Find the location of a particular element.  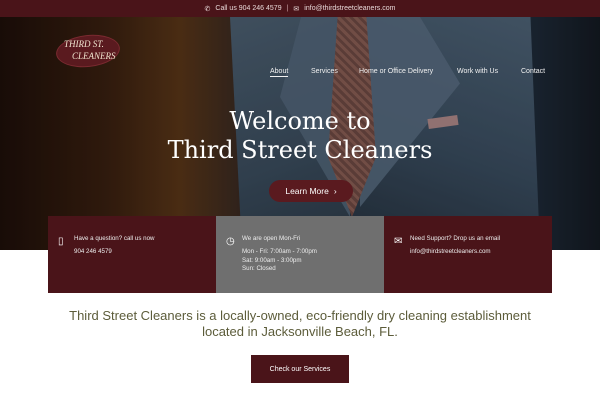

nav-item-services: Services is located at coordinates (324, 71).